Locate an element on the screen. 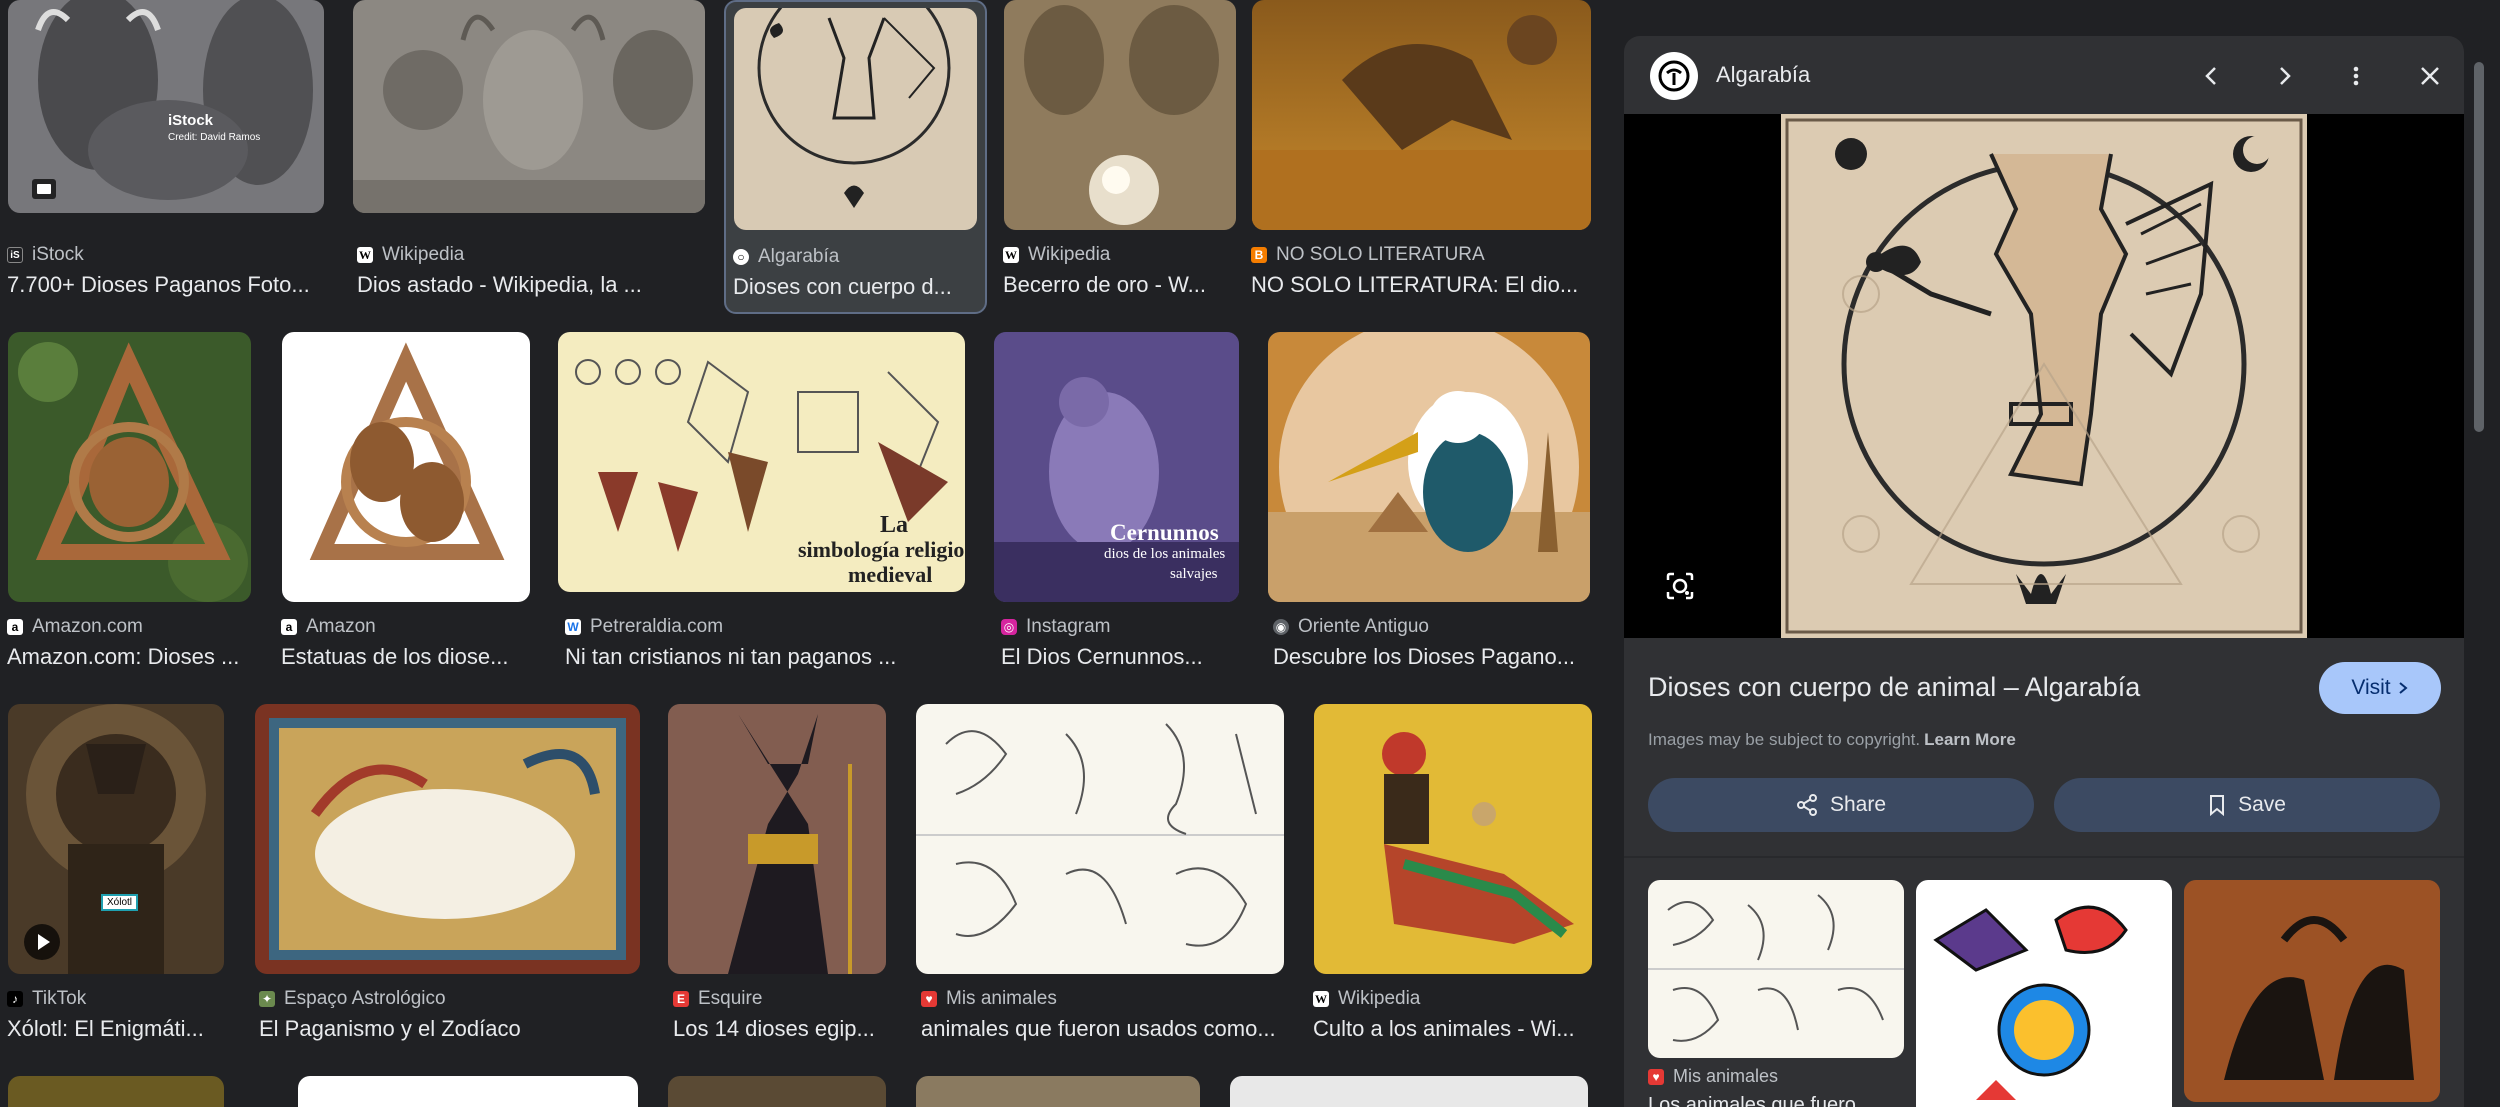 The width and height of the screenshot is (2500, 1107). result-source: E Esquire is located at coordinates (717, 999).